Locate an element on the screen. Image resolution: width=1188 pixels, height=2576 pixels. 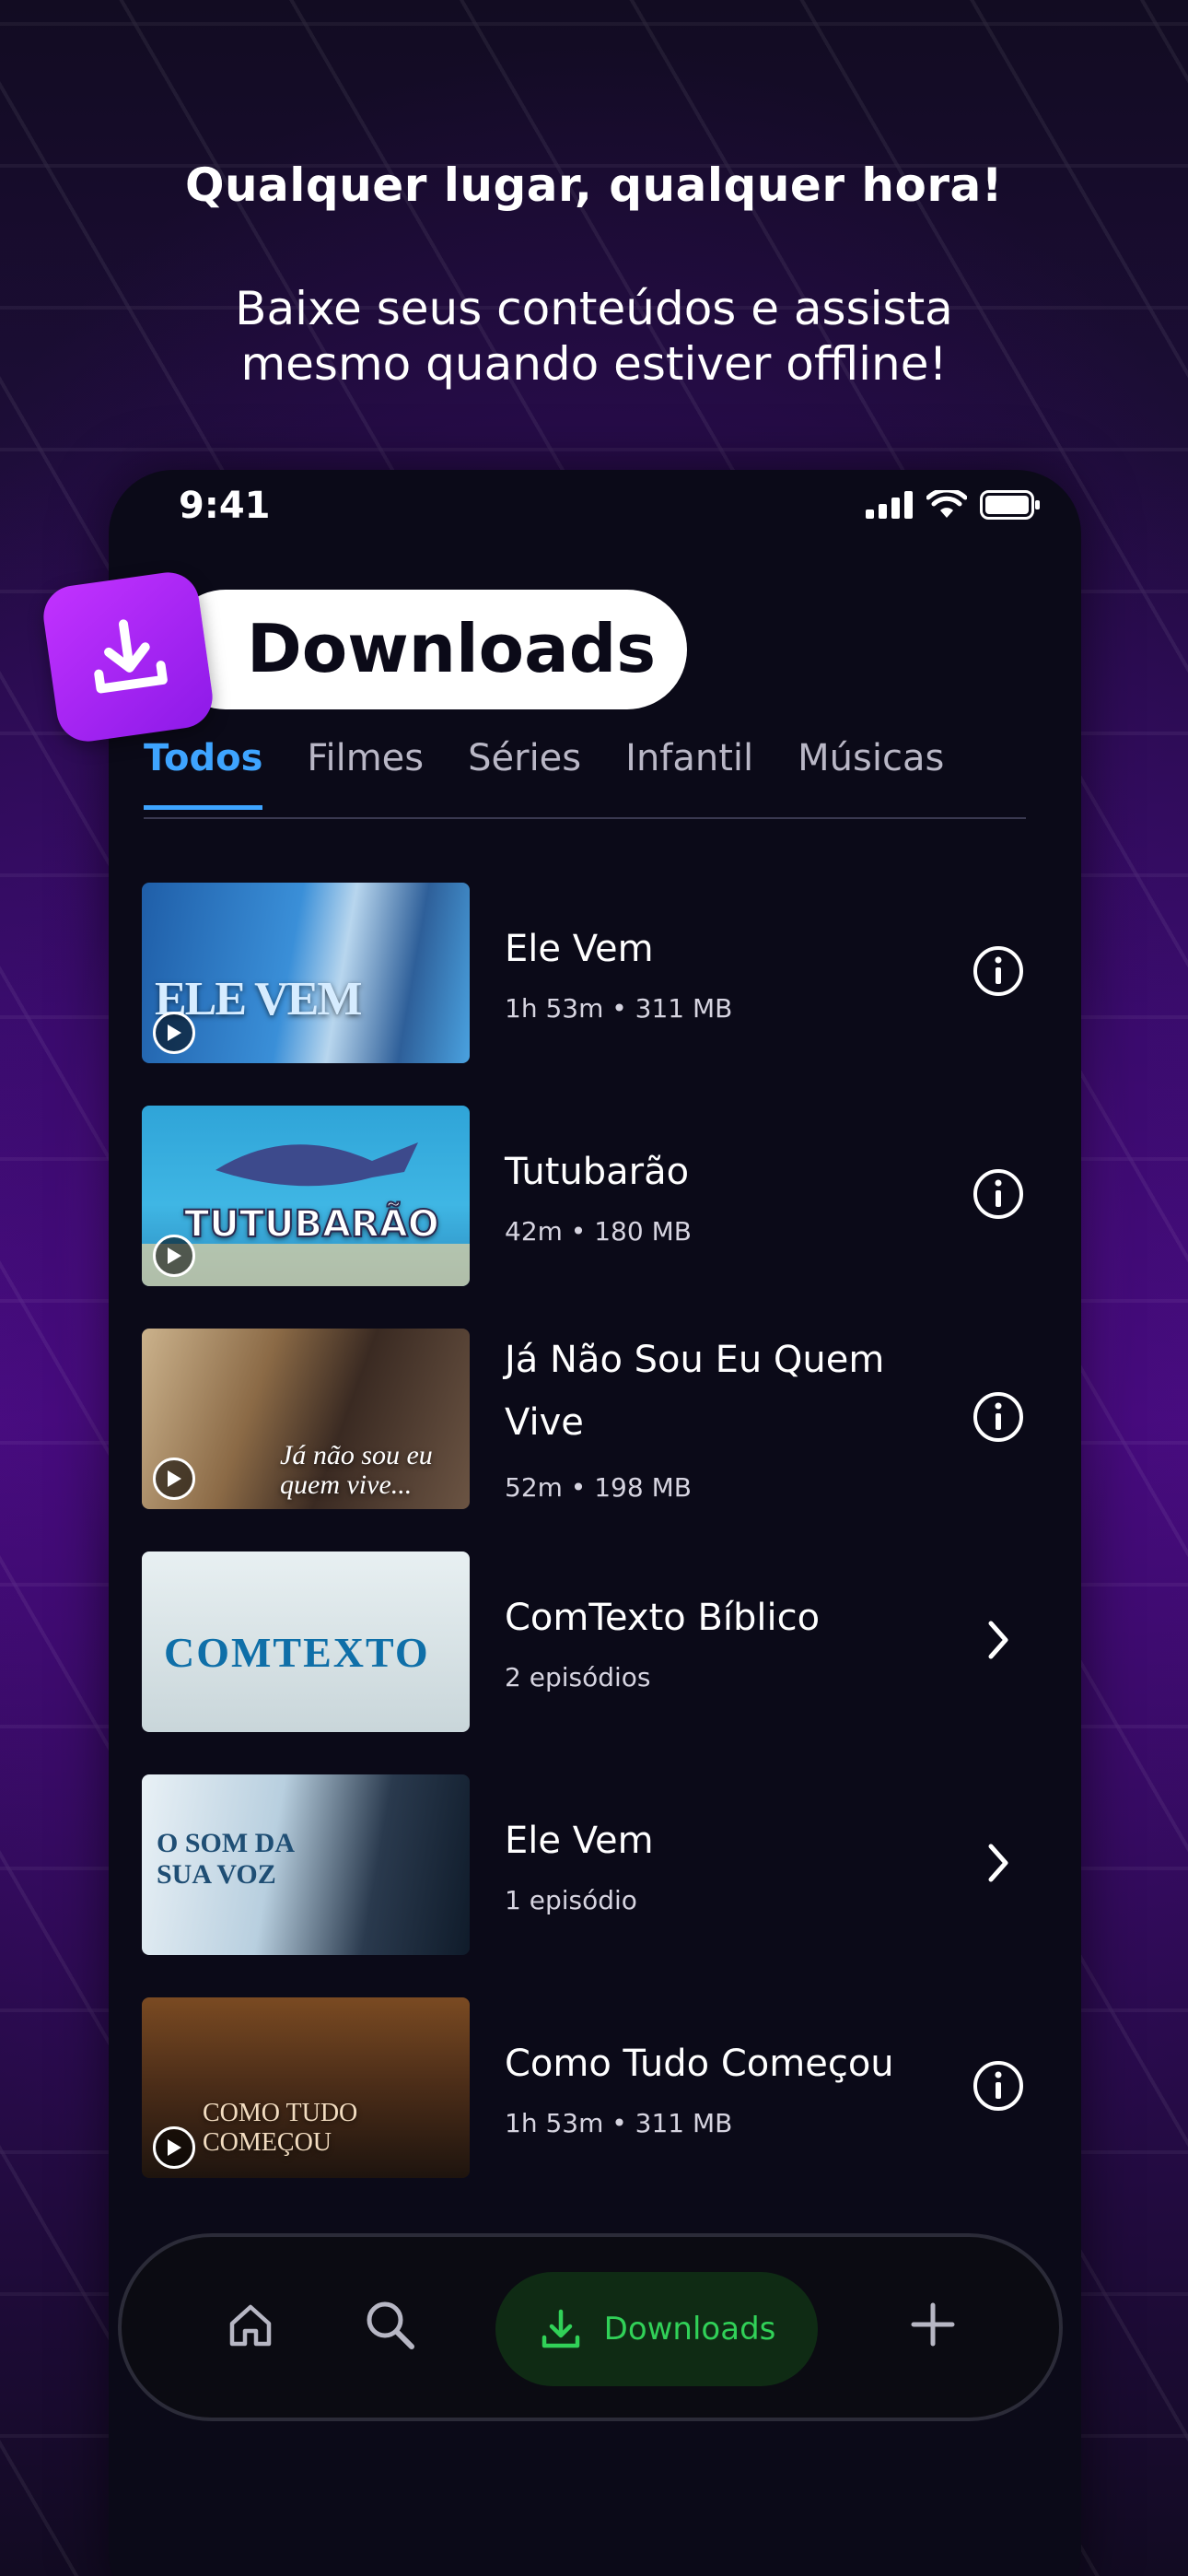
item-title: Como Tudo Começou is located at coordinates (699, 2064).